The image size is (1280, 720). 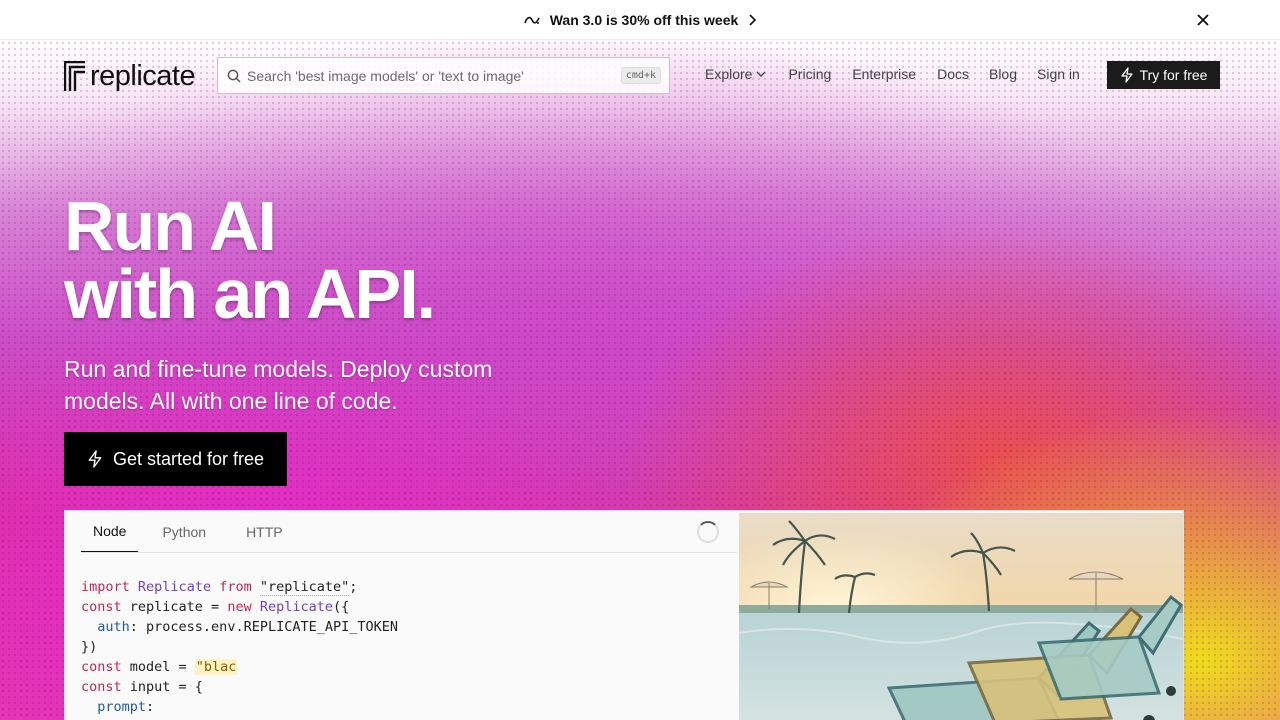 I want to click on nav-explore: Explore, so click(x=735, y=74).